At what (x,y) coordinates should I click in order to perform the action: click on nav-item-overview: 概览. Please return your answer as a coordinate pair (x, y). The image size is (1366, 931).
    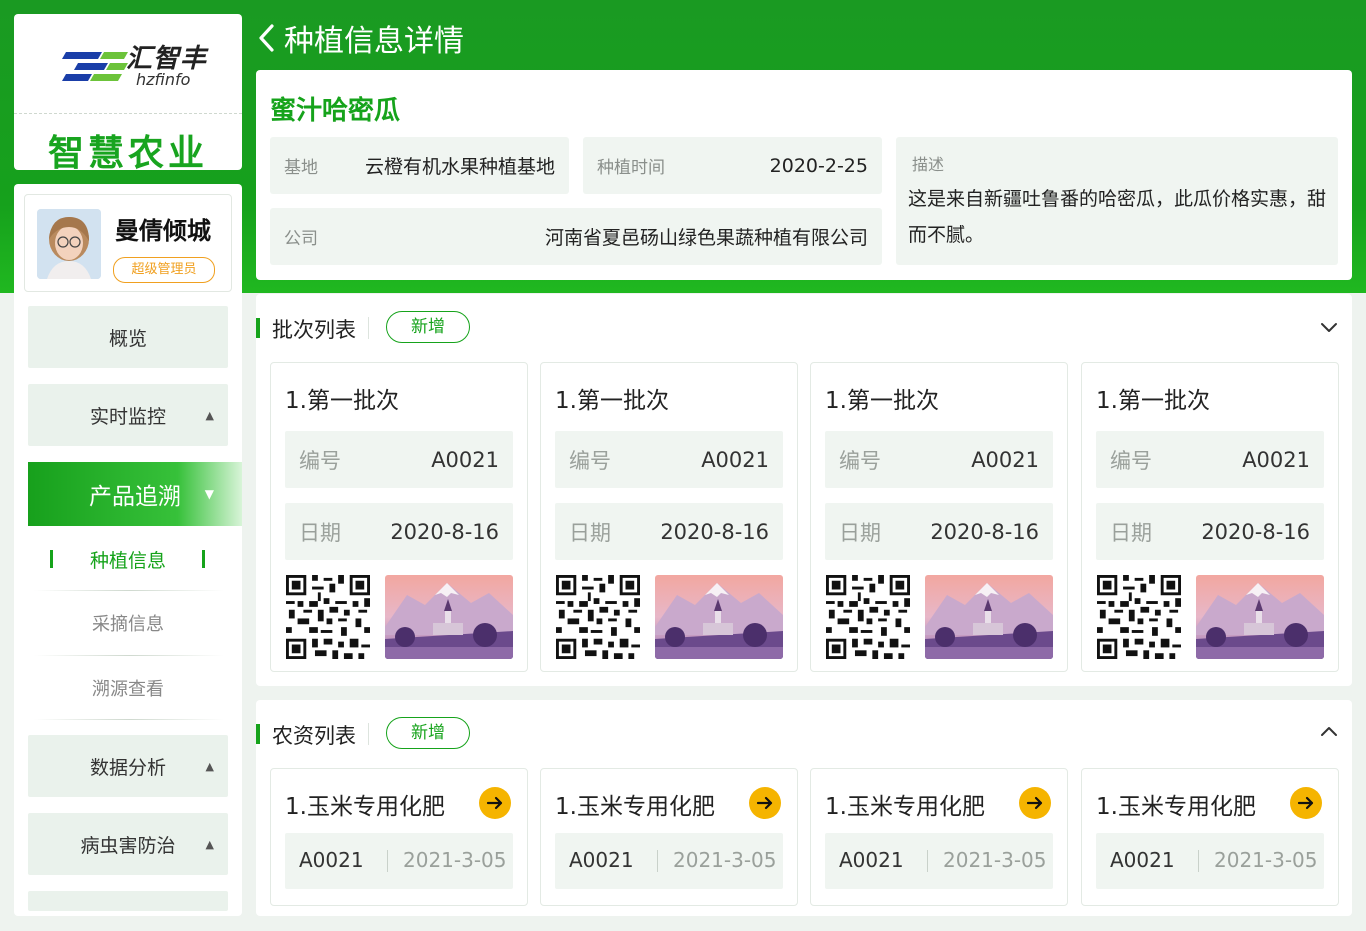
    Looking at the image, I should click on (128, 337).